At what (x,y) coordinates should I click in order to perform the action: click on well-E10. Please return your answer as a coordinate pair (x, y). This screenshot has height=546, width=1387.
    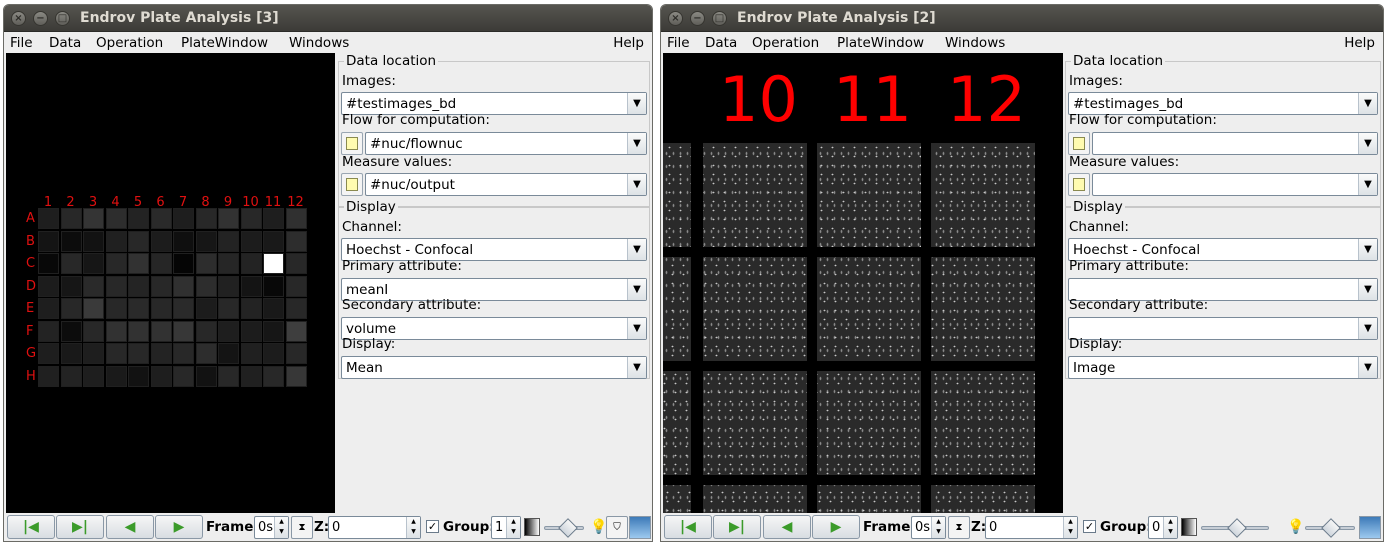
    Looking at the image, I should click on (251, 308).